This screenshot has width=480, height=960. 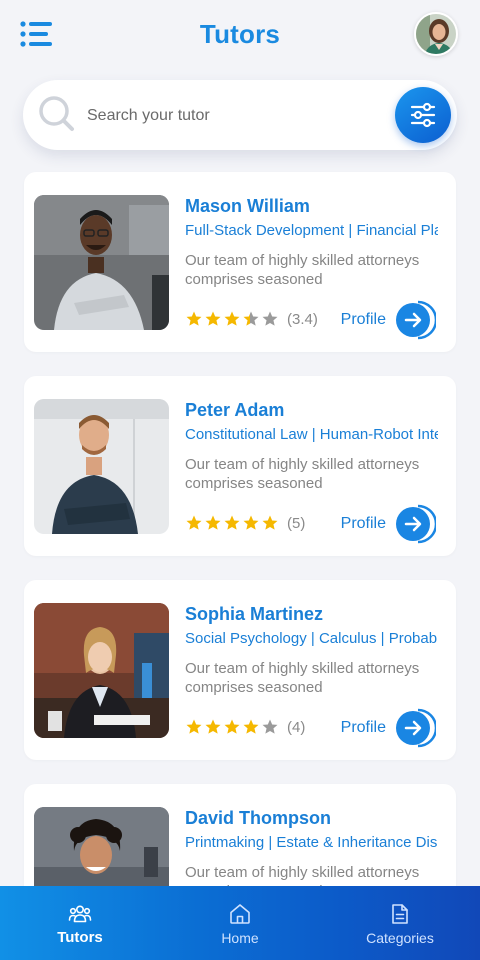 What do you see at coordinates (240, 938) in the screenshot?
I see `tab-label: Home` at bounding box center [240, 938].